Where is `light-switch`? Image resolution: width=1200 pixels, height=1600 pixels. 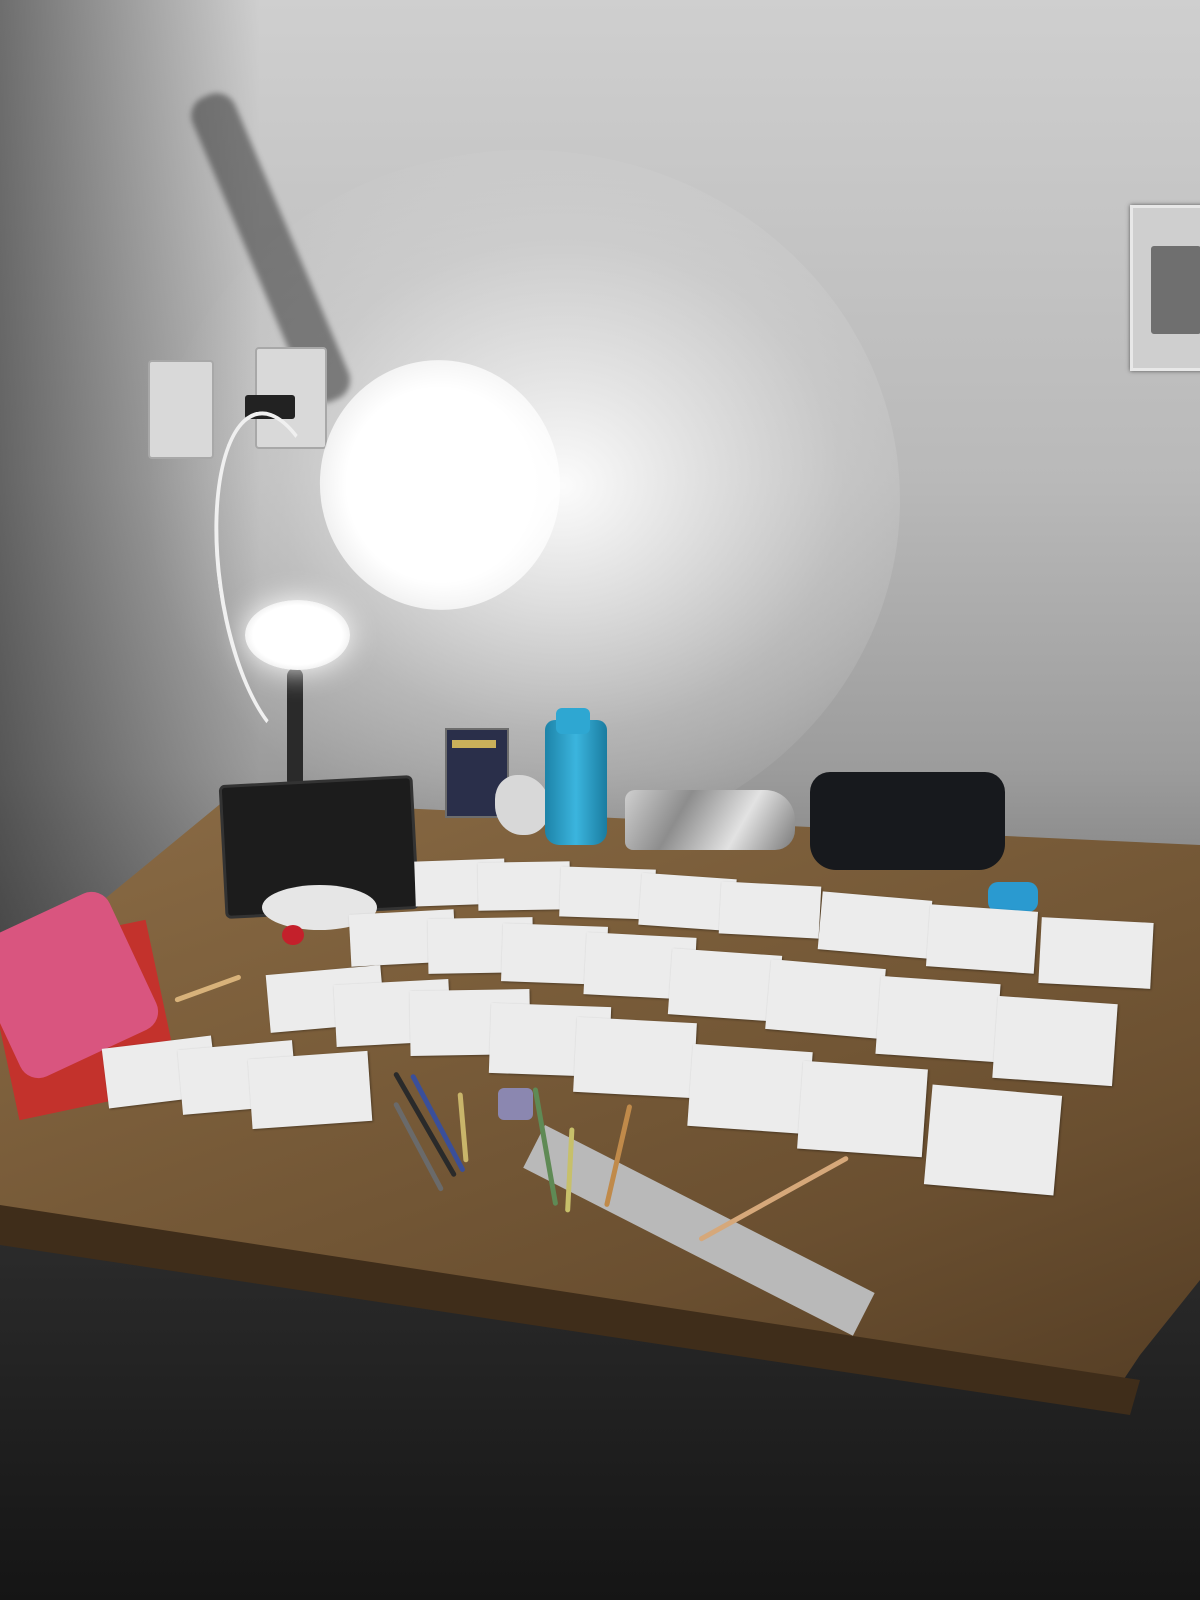 light-switch is located at coordinates (1165, 288).